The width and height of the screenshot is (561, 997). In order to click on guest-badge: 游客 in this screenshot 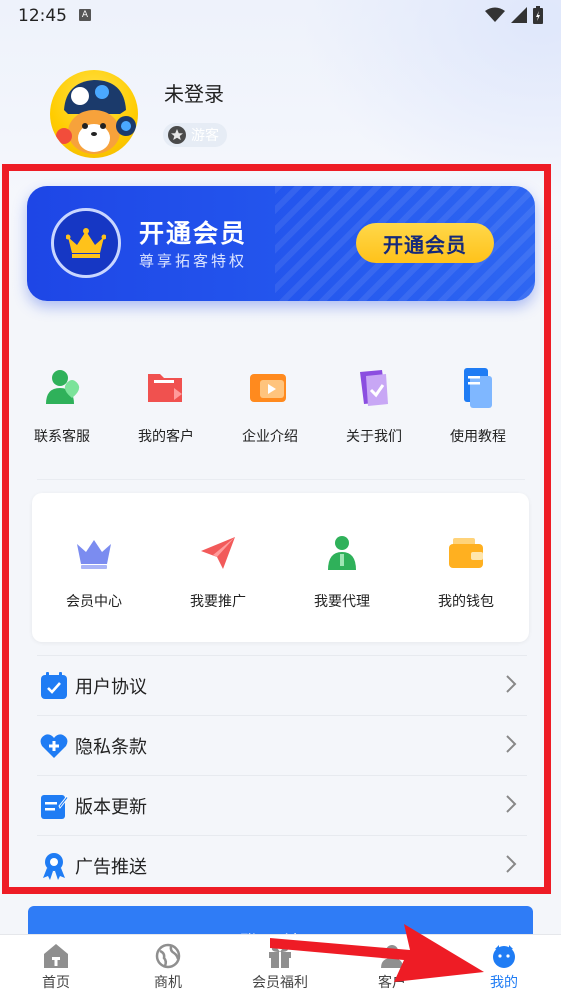, I will do `click(195, 135)`.